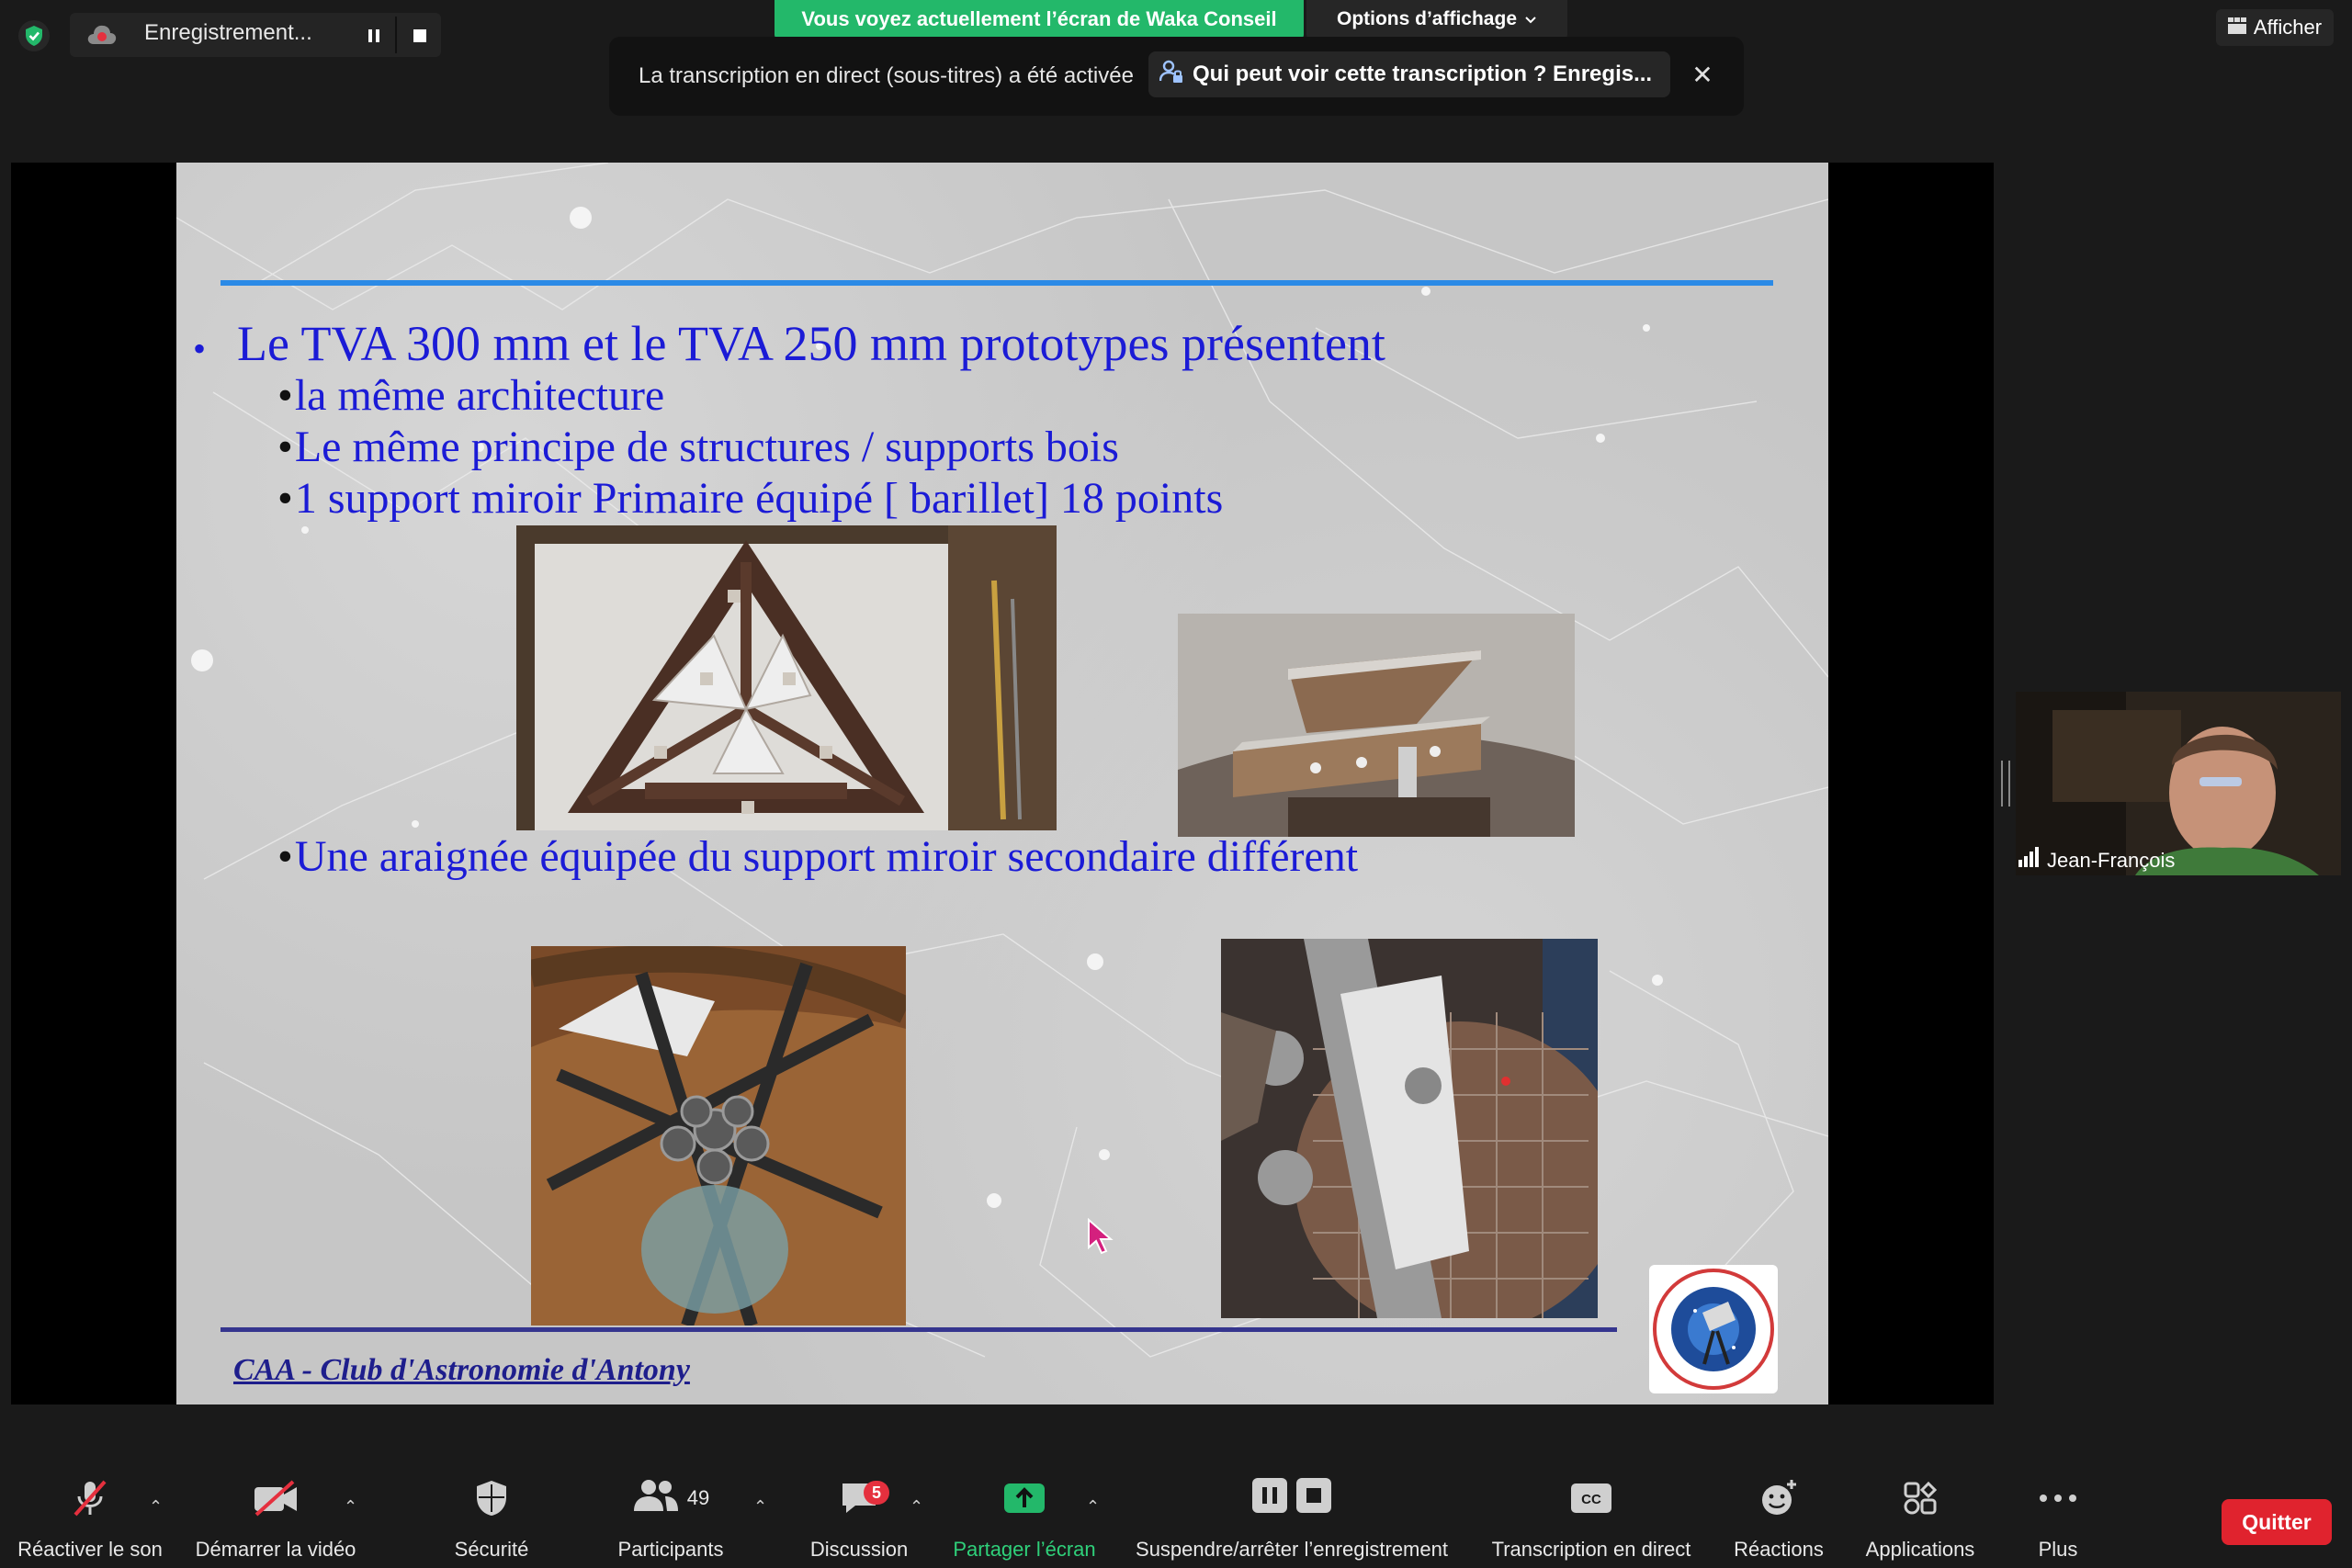  I want to click on close-icon: ✕, so click(1703, 75).